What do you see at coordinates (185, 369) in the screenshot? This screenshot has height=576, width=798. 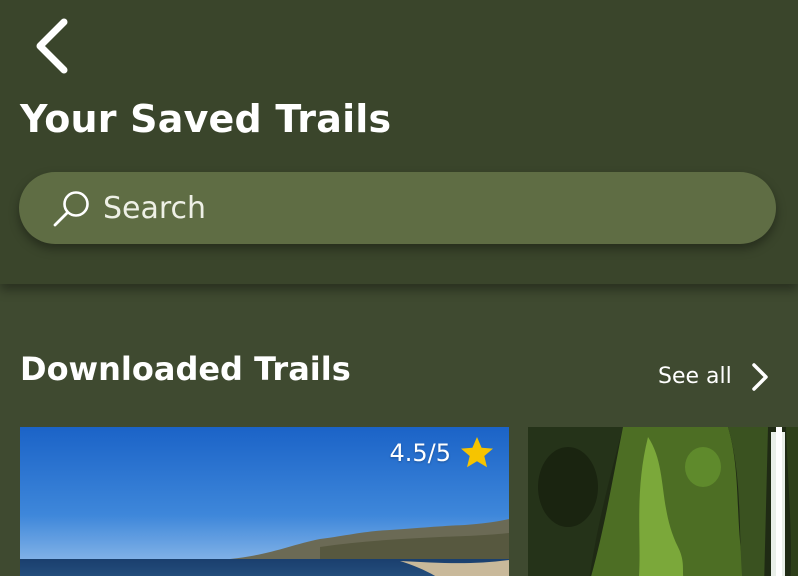 I see `section-title: Downloaded Trails` at bounding box center [185, 369].